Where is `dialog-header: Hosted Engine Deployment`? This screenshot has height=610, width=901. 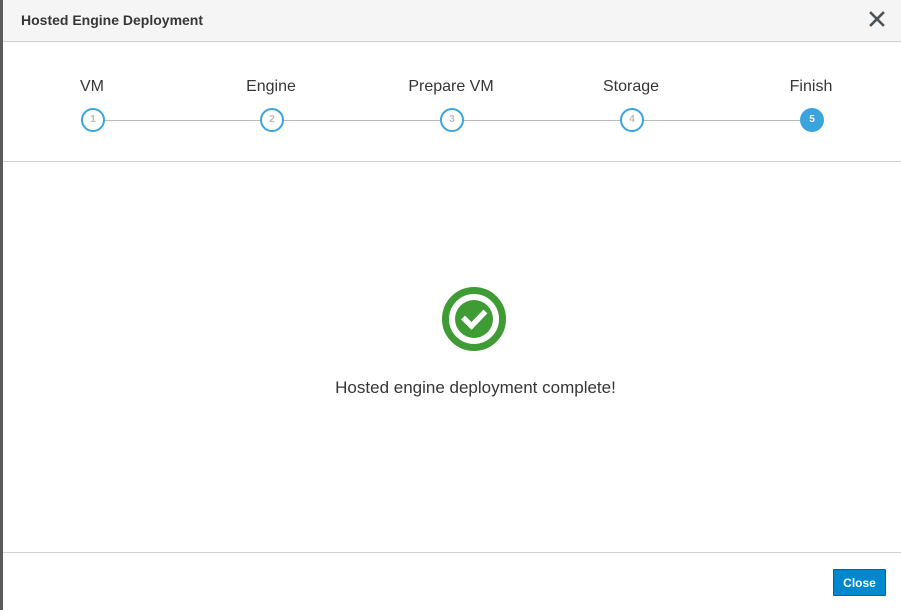
dialog-header: Hosted Engine Deployment is located at coordinates (452, 21).